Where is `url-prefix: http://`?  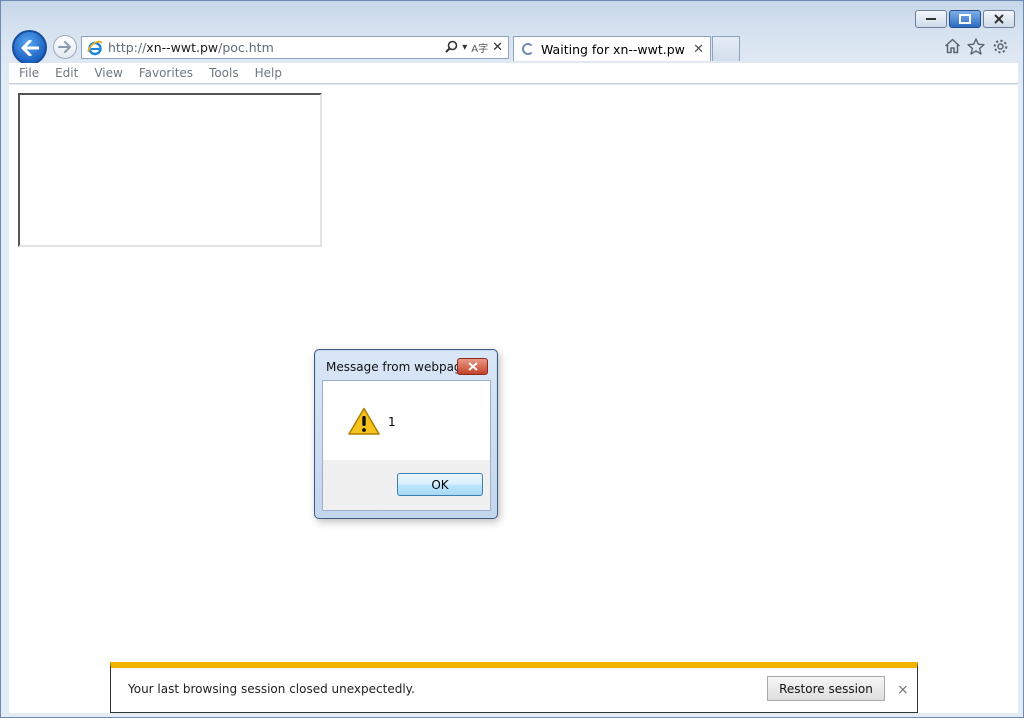
url-prefix: http:// is located at coordinates (127, 47).